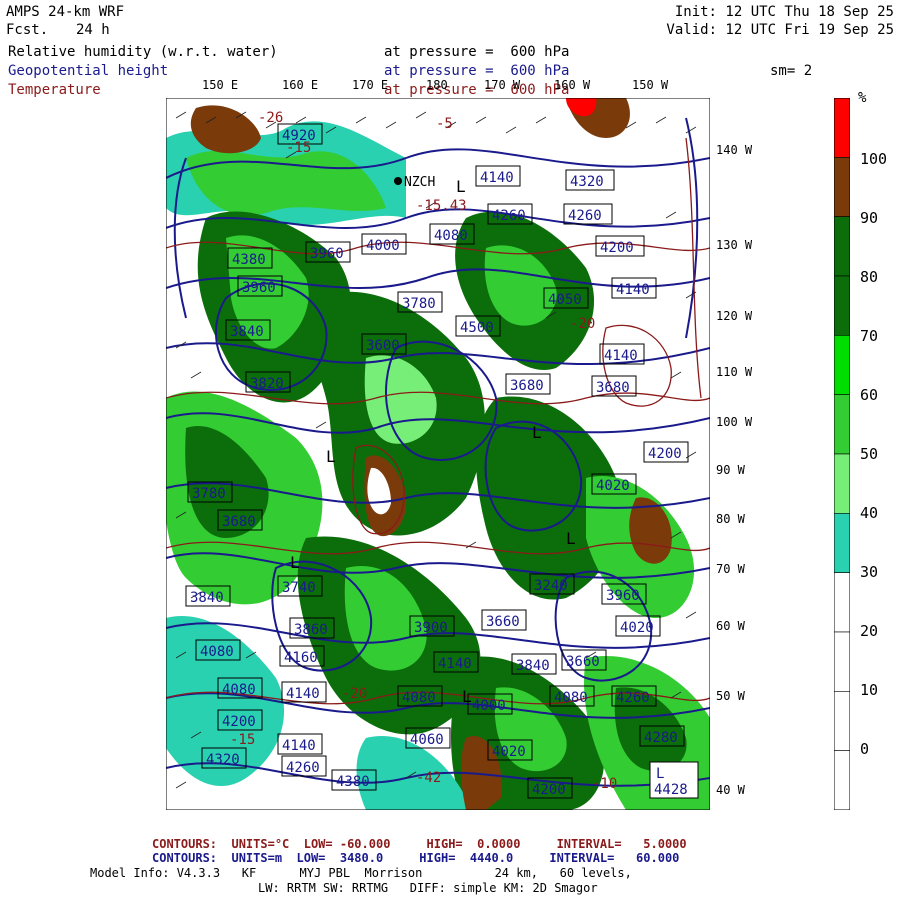  I want to click on temp-label: -20, so click(354, 694).